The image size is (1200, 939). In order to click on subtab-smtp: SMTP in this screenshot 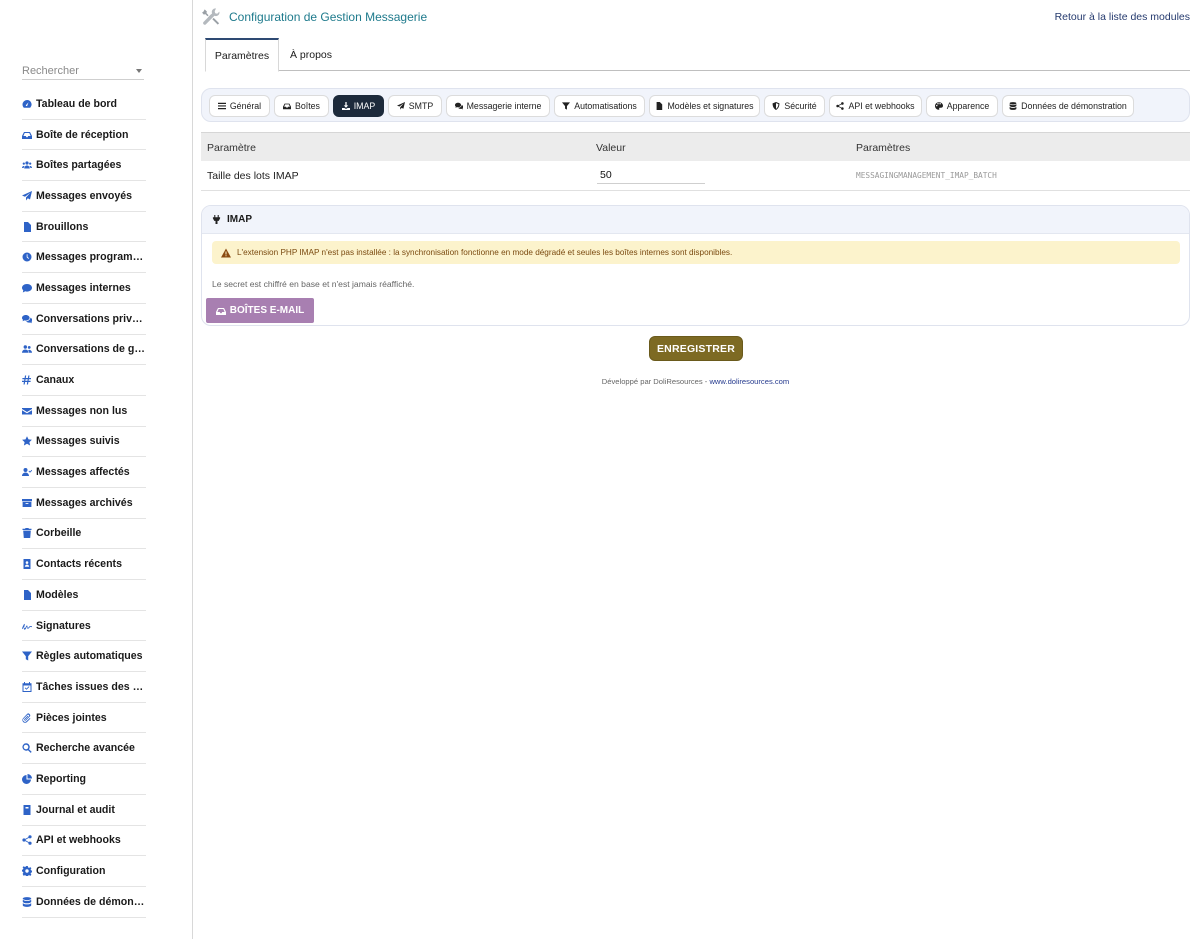, I will do `click(415, 106)`.